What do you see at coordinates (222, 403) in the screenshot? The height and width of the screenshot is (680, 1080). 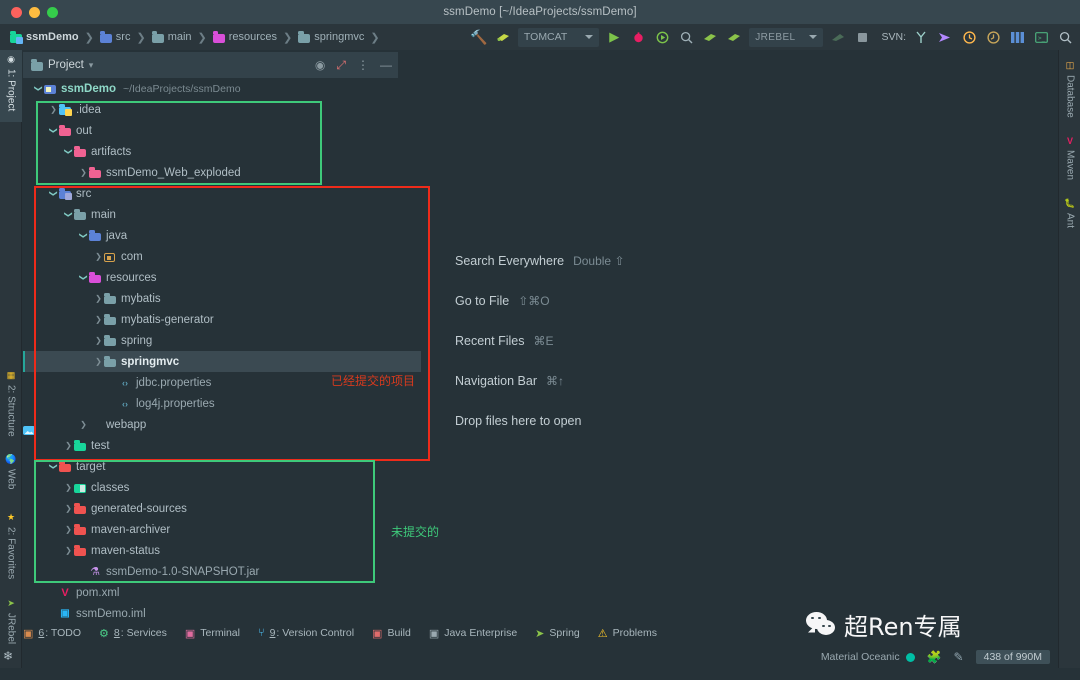 I see `tree-row-log4jprops: ‹› log4j.properties` at bounding box center [222, 403].